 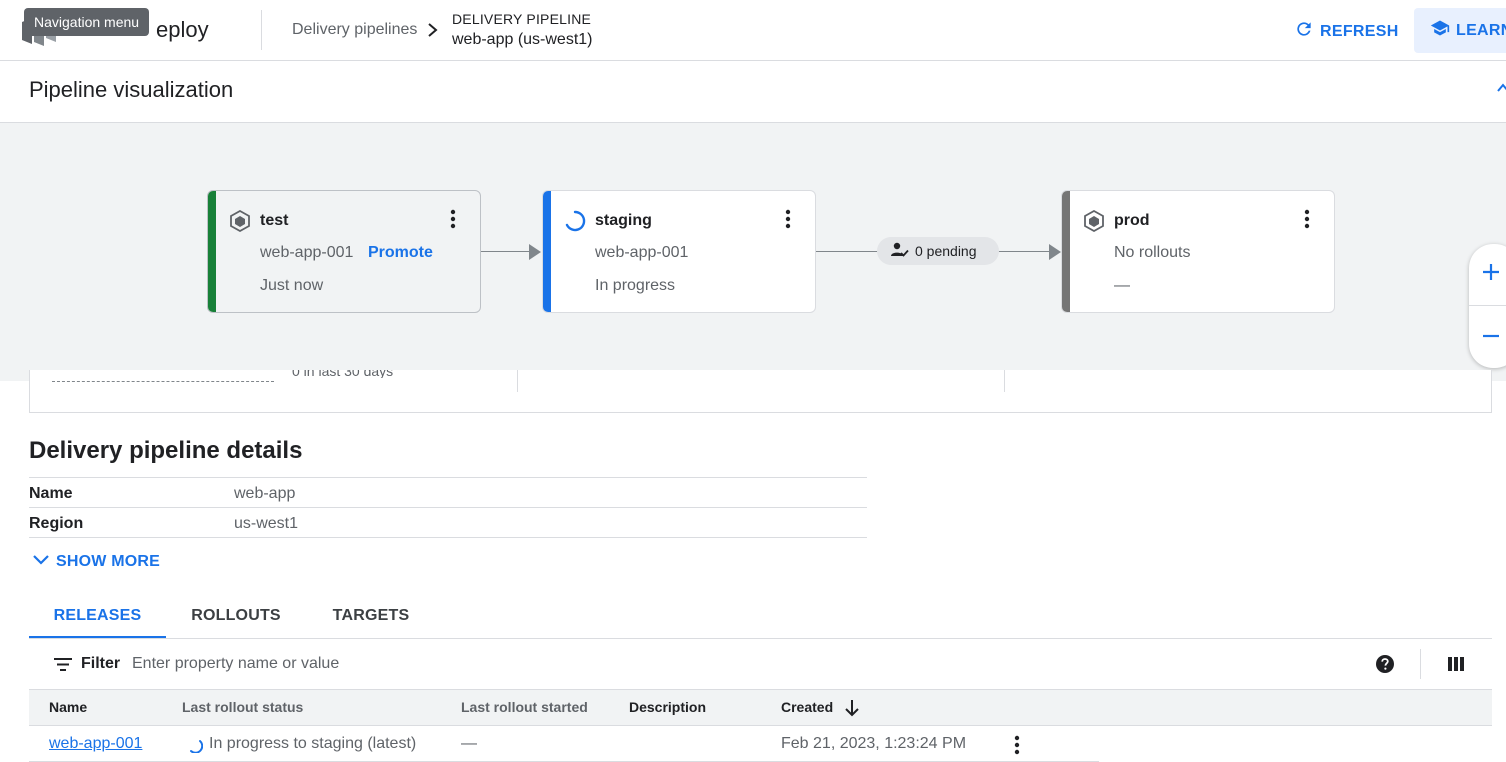 I want to click on pending-approvals-chip: 0 pending, so click(x=938, y=251).